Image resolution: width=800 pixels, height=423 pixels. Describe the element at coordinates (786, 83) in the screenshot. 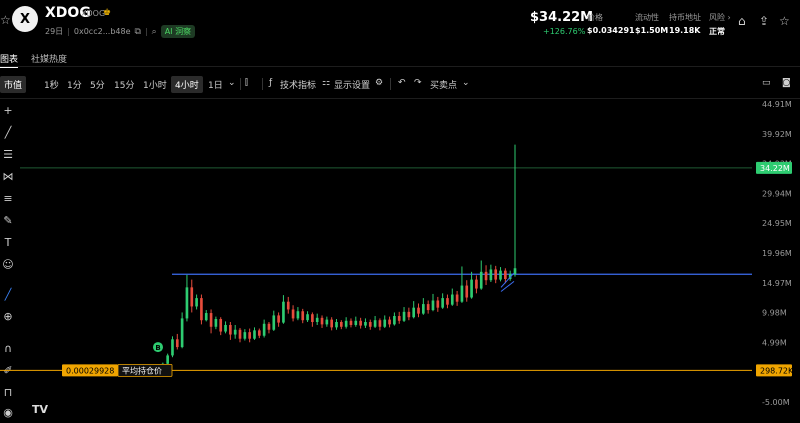

I see `camera-icon: ◙` at that location.